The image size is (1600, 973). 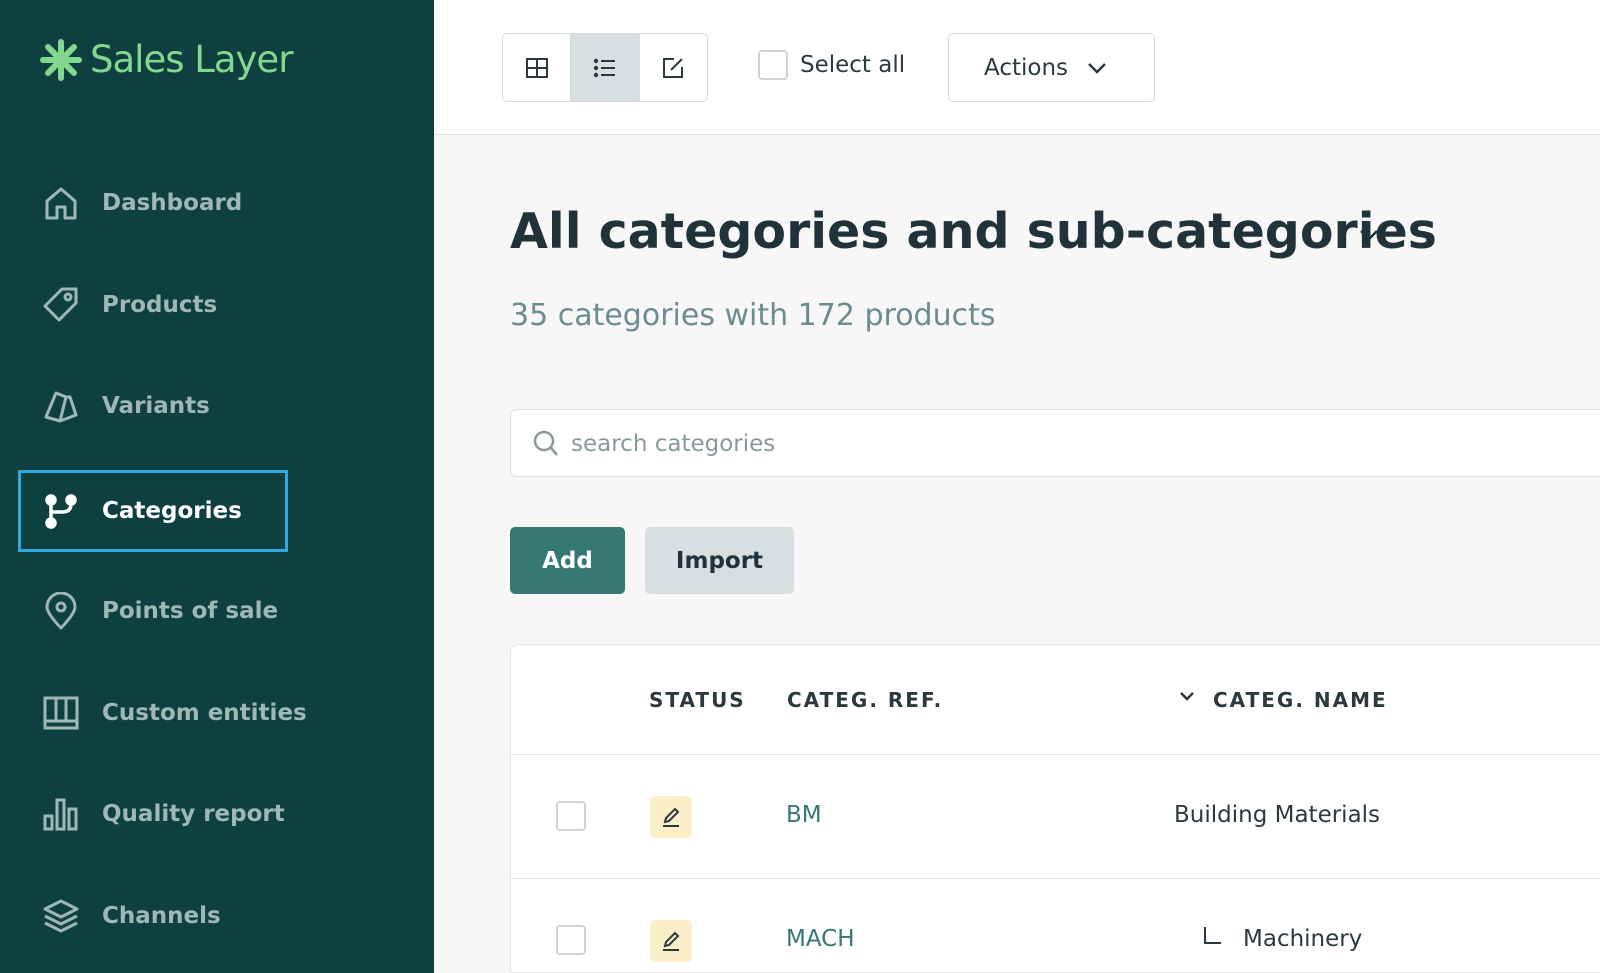 What do you see at coordinates (61, 59) in the screenshot?
I see `asterisk-logo-icon` at bounding box center [61, 59].